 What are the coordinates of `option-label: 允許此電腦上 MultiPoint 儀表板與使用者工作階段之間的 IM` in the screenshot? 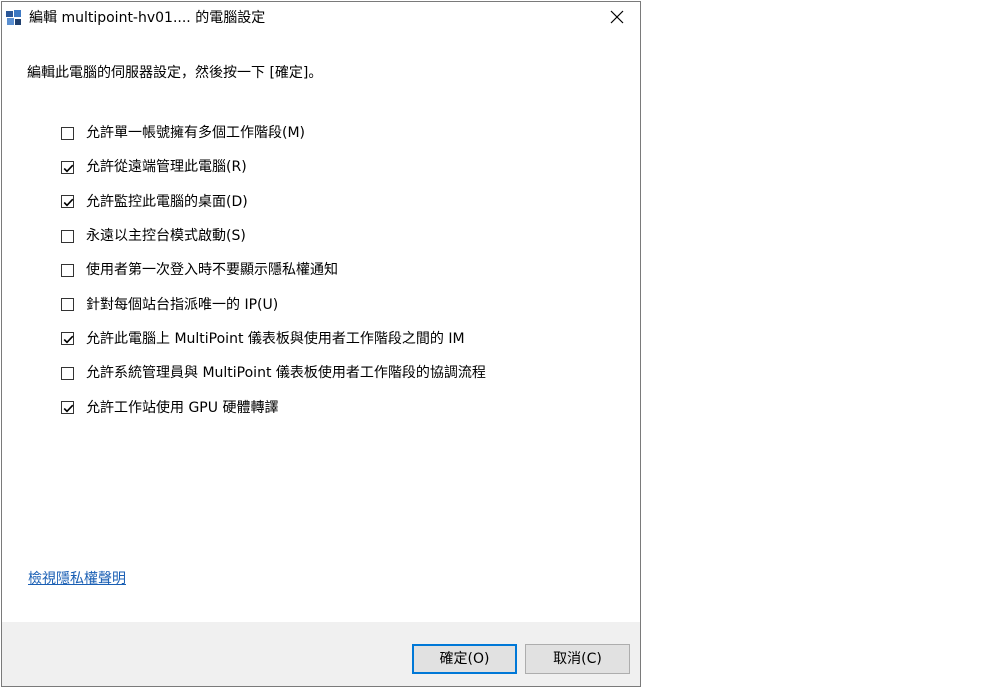 It's located at (275, 338).